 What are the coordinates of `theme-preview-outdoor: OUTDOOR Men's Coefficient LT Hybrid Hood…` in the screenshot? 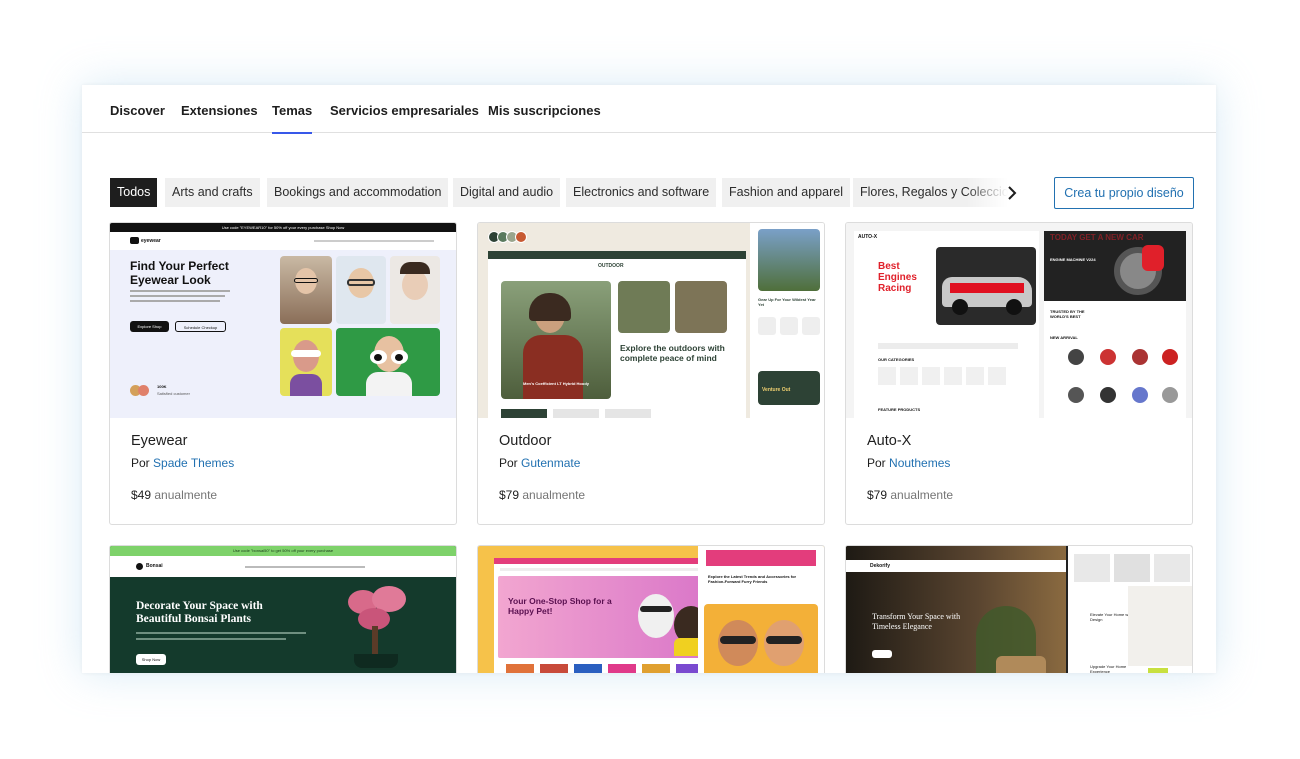 It's located at (651, 320).